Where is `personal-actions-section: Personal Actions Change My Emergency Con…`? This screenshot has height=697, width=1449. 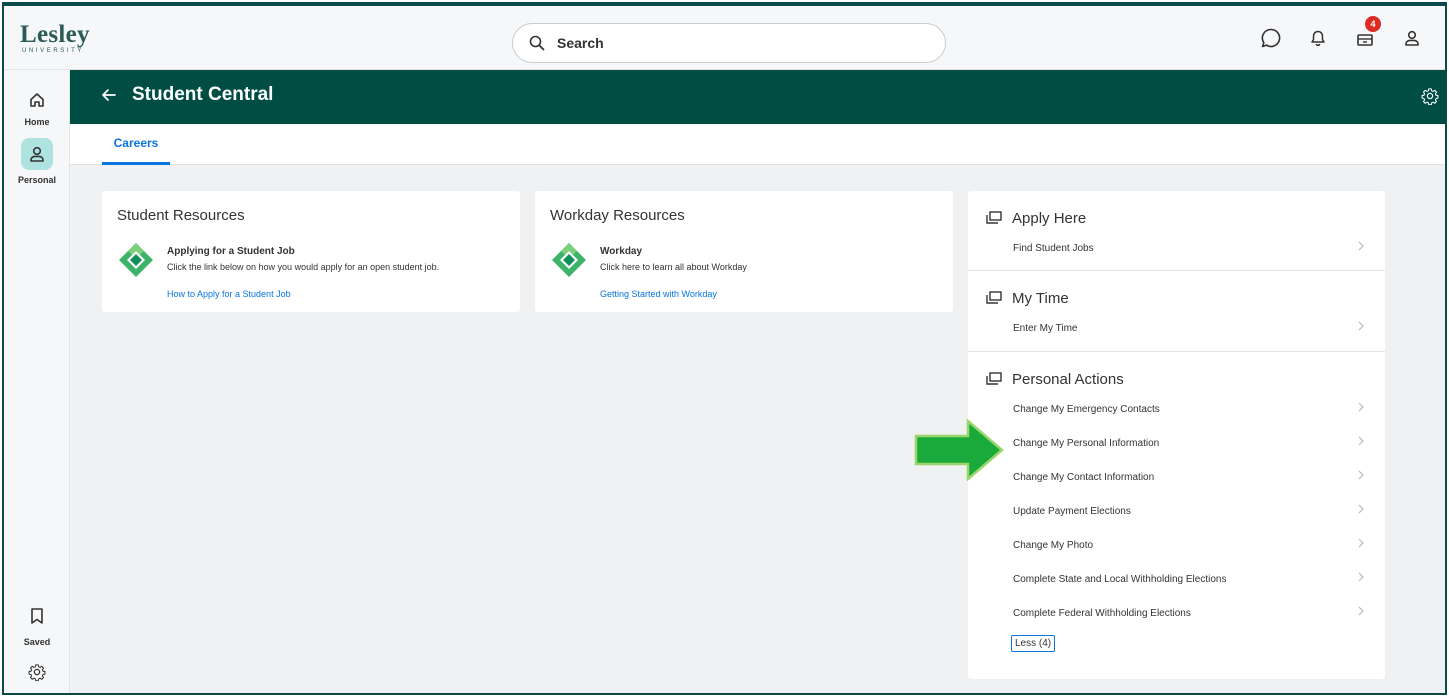 personal-actions-section: Personal Actions Change My Emergency Con… is located at coordinates (1176, 509).